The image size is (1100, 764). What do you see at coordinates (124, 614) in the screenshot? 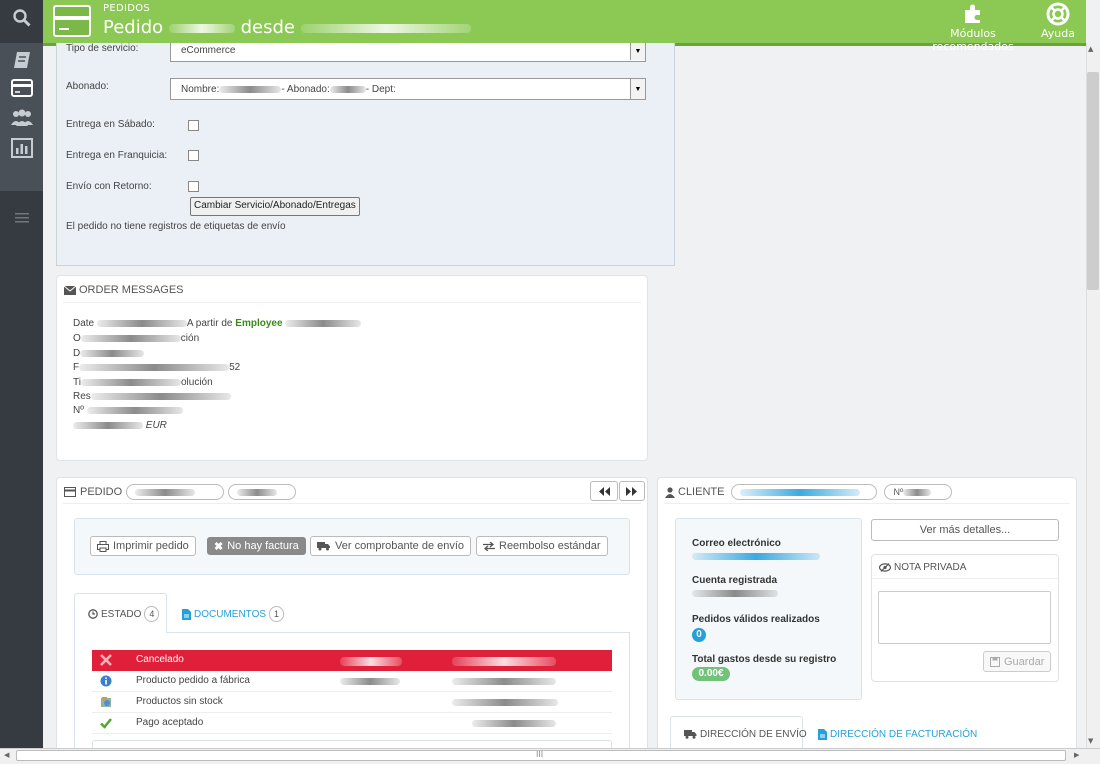
I see `tab-status-label: ESTADO 4` at bounding box center [124, 614].